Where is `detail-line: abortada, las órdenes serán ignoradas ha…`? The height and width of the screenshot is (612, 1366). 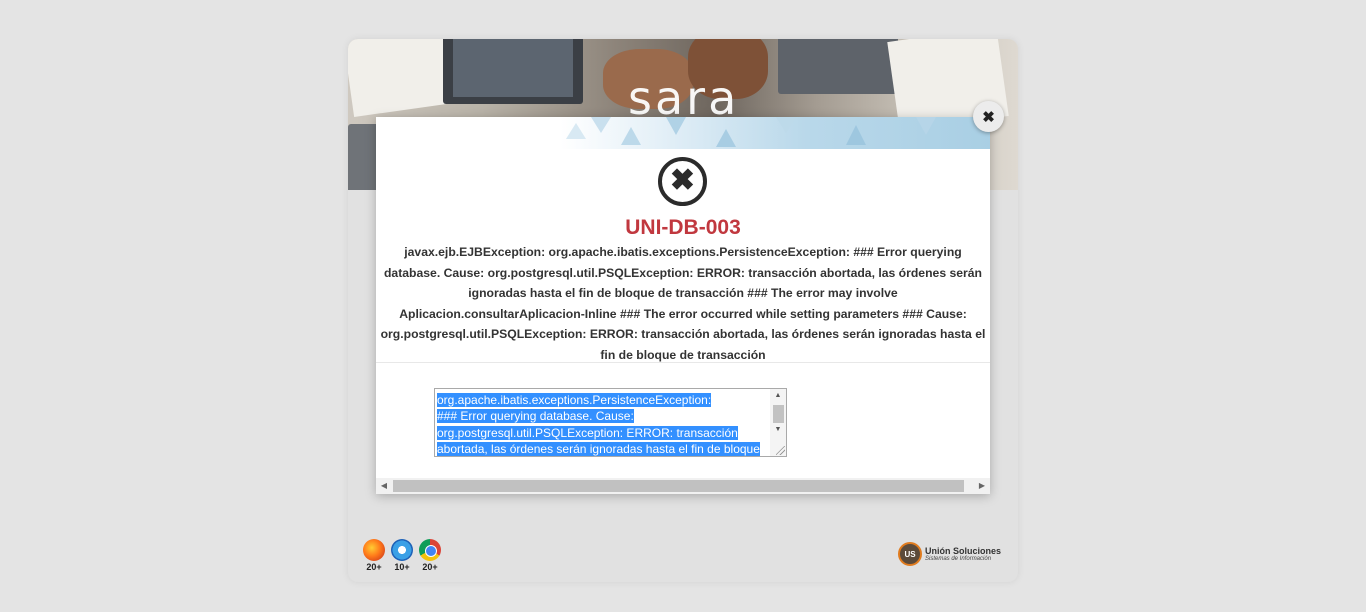 detail-line: abortada, las órdenes serán ignoradas ha… is located at coordinates (598, 448).